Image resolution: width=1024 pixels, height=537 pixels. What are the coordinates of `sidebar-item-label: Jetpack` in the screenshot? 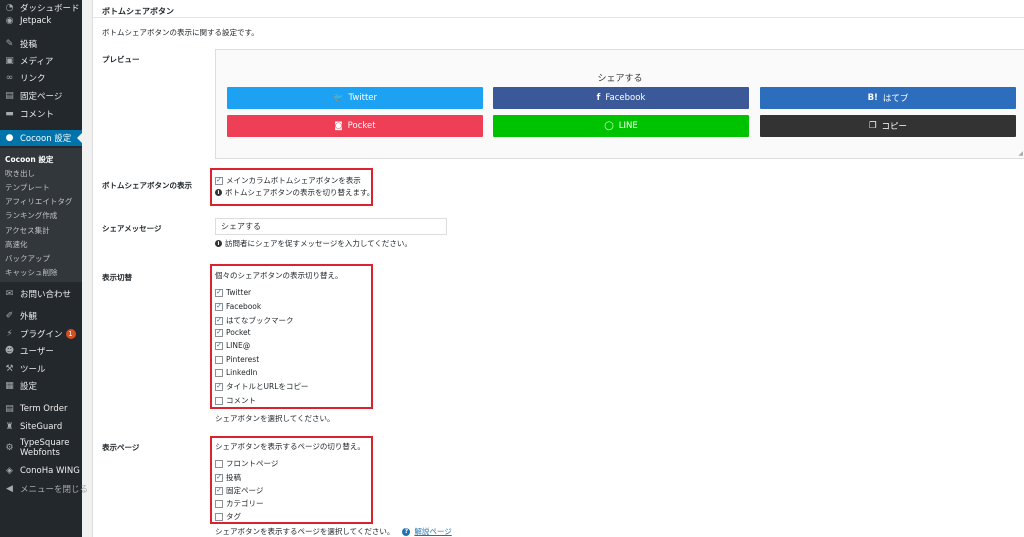 It's located at (36, 21).